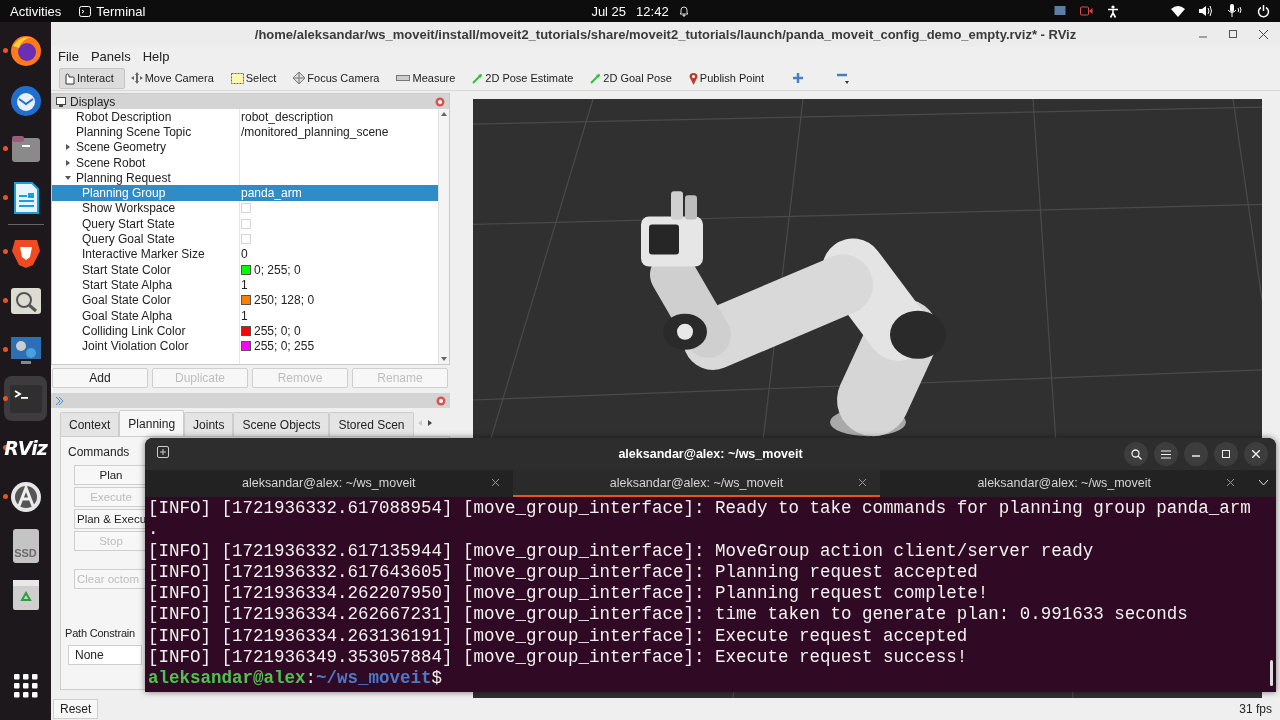 Image resolution: width=1280 pixels, height=720 pixels. What do you see at coordinates (126, 300) in the screenshot?
I see `property-name: Goal State Color` at bounding box center [126, 300].